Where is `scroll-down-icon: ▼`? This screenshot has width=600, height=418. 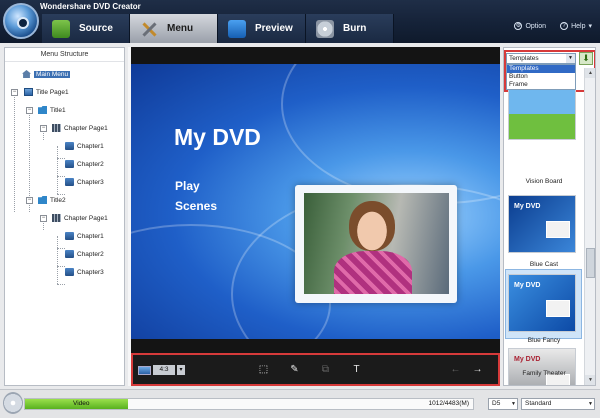
scroll-down-icon: ▼ is located at coordinates (590, 380).